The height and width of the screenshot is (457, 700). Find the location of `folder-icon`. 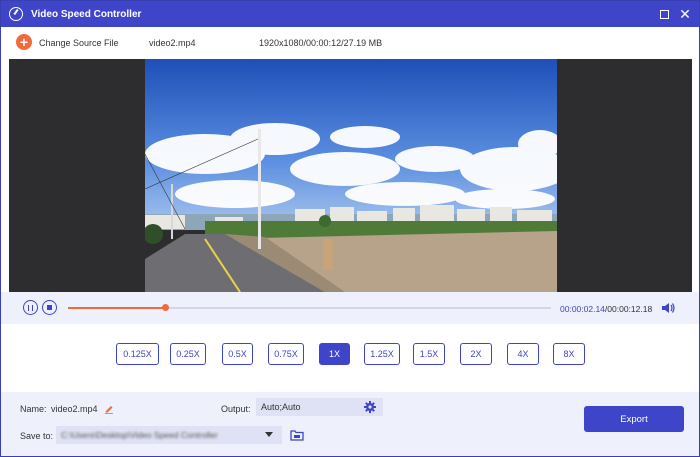

folder-icon is located at coordinates (297, 435).